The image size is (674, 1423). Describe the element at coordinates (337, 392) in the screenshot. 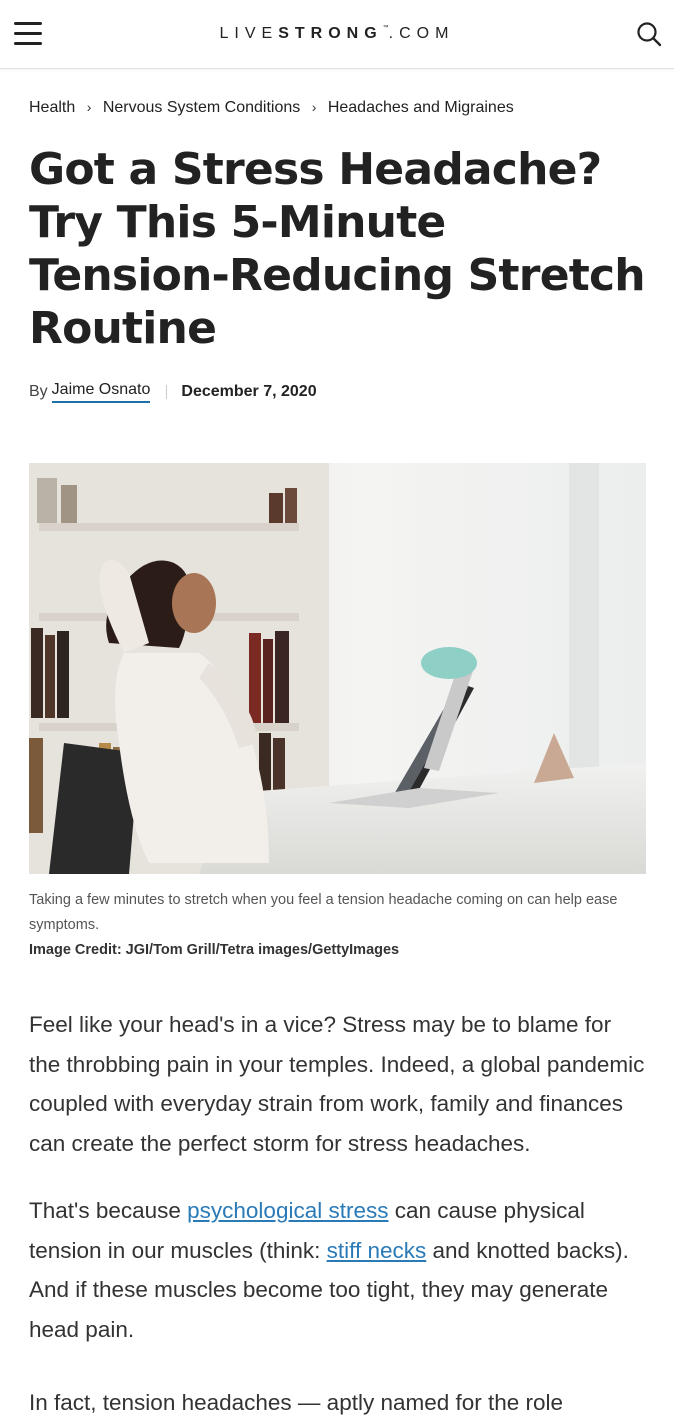

I see `byline: By Jaime Osnato December 7, 2020` at that location.